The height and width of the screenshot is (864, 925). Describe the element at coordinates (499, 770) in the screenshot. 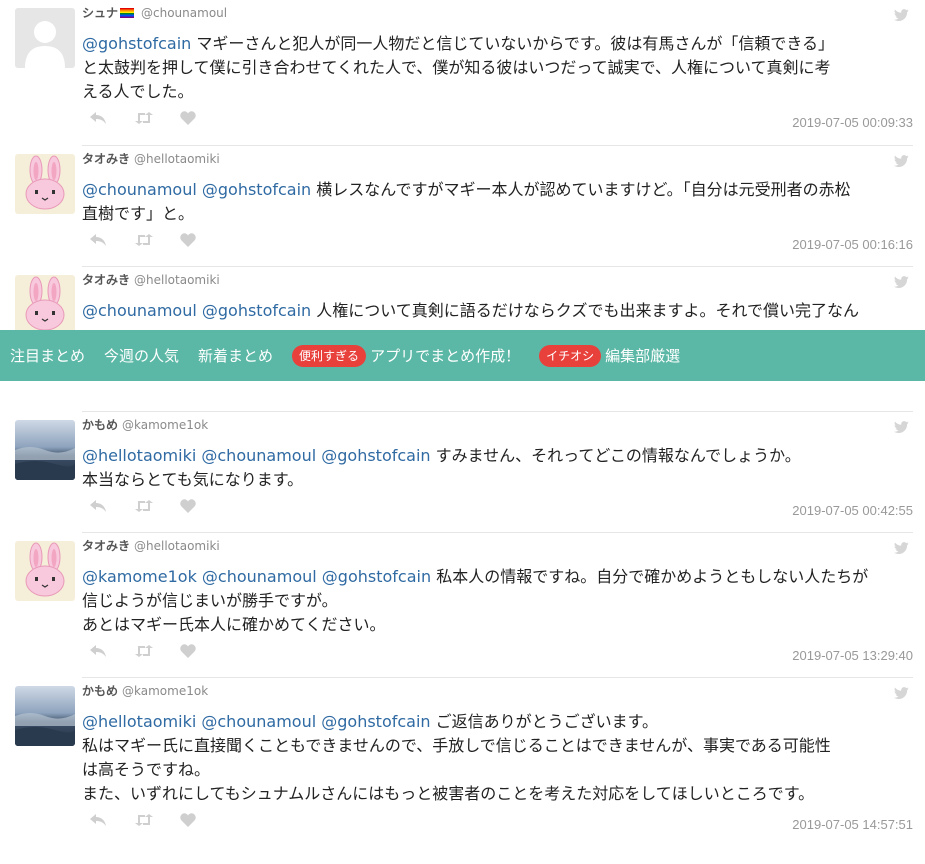

I see `tweet-text-line: は高そうですね。` at that location.